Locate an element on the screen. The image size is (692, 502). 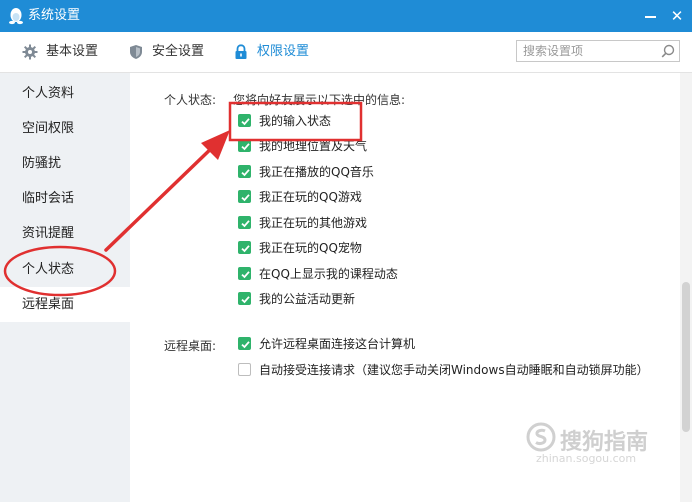
option-label: 我的地理位置及天气 is located at coordinates (313, 146).